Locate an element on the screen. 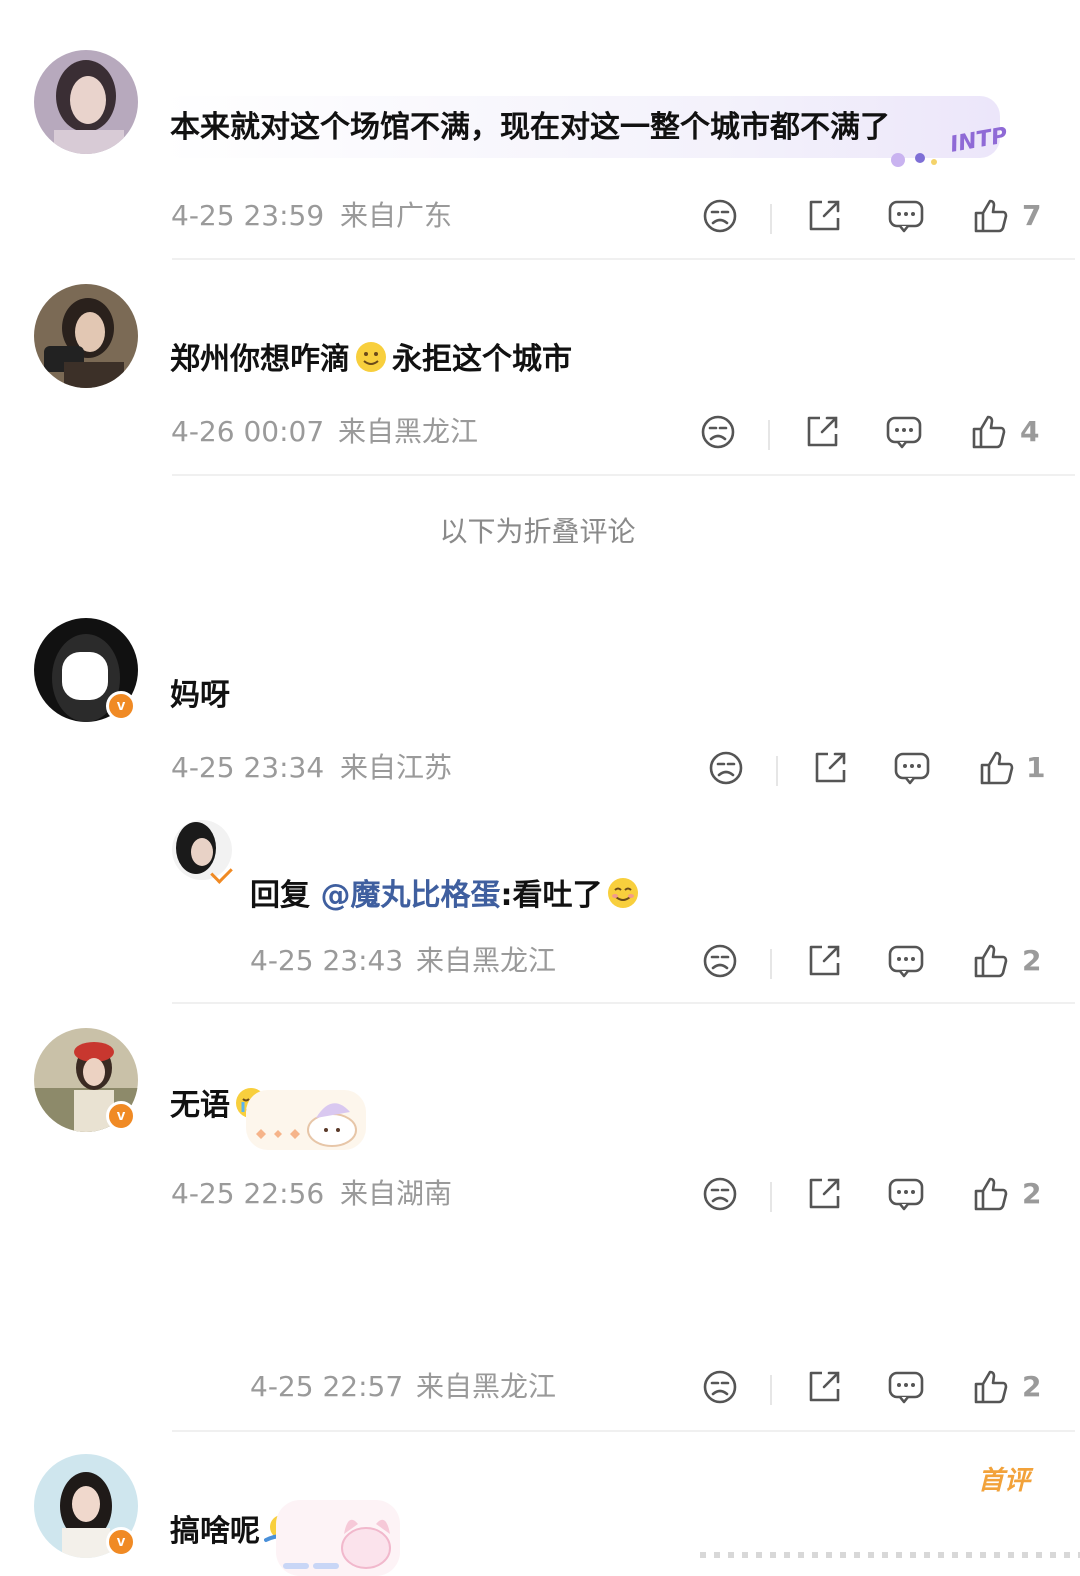 The width and height of the screenshot is (1080, 1576). like-count: 4 is located at coordinates (1030, 431).